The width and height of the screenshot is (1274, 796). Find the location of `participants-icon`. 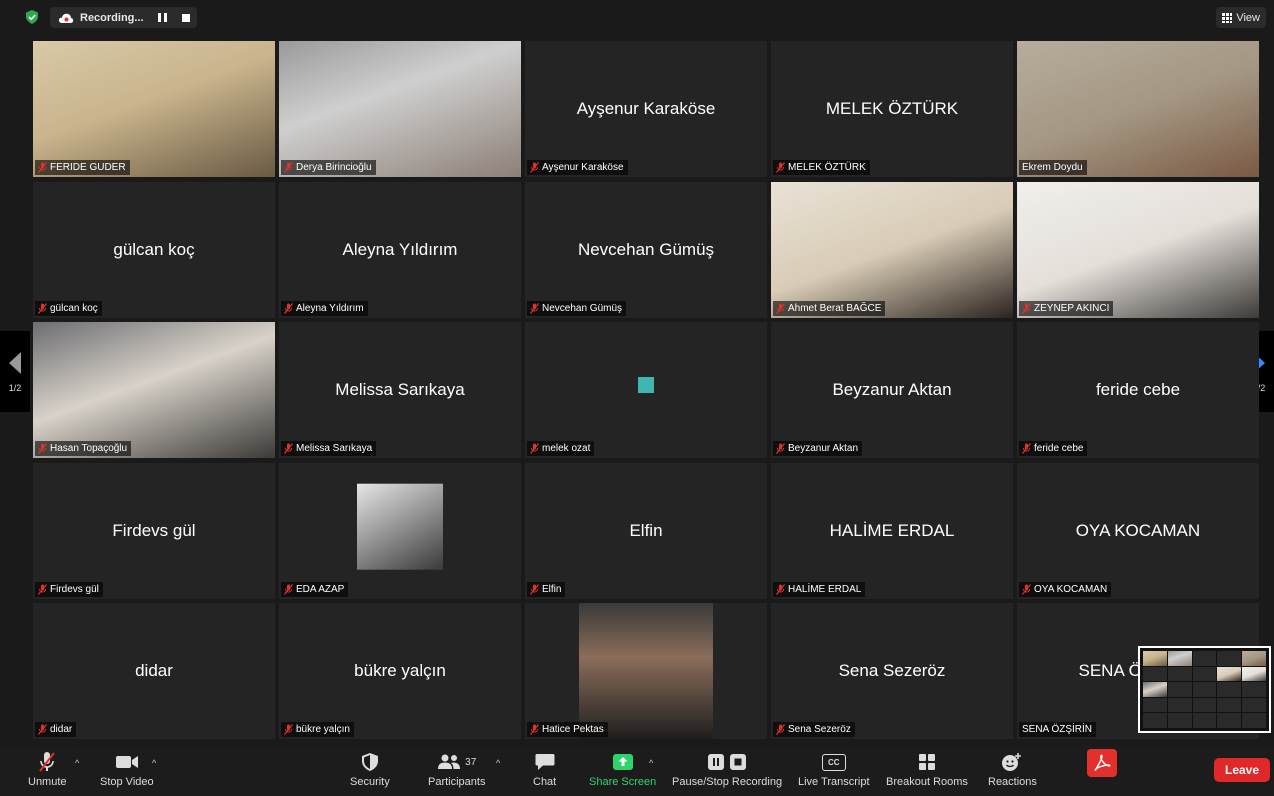

participants-icon is located at coordinates (449, 761).